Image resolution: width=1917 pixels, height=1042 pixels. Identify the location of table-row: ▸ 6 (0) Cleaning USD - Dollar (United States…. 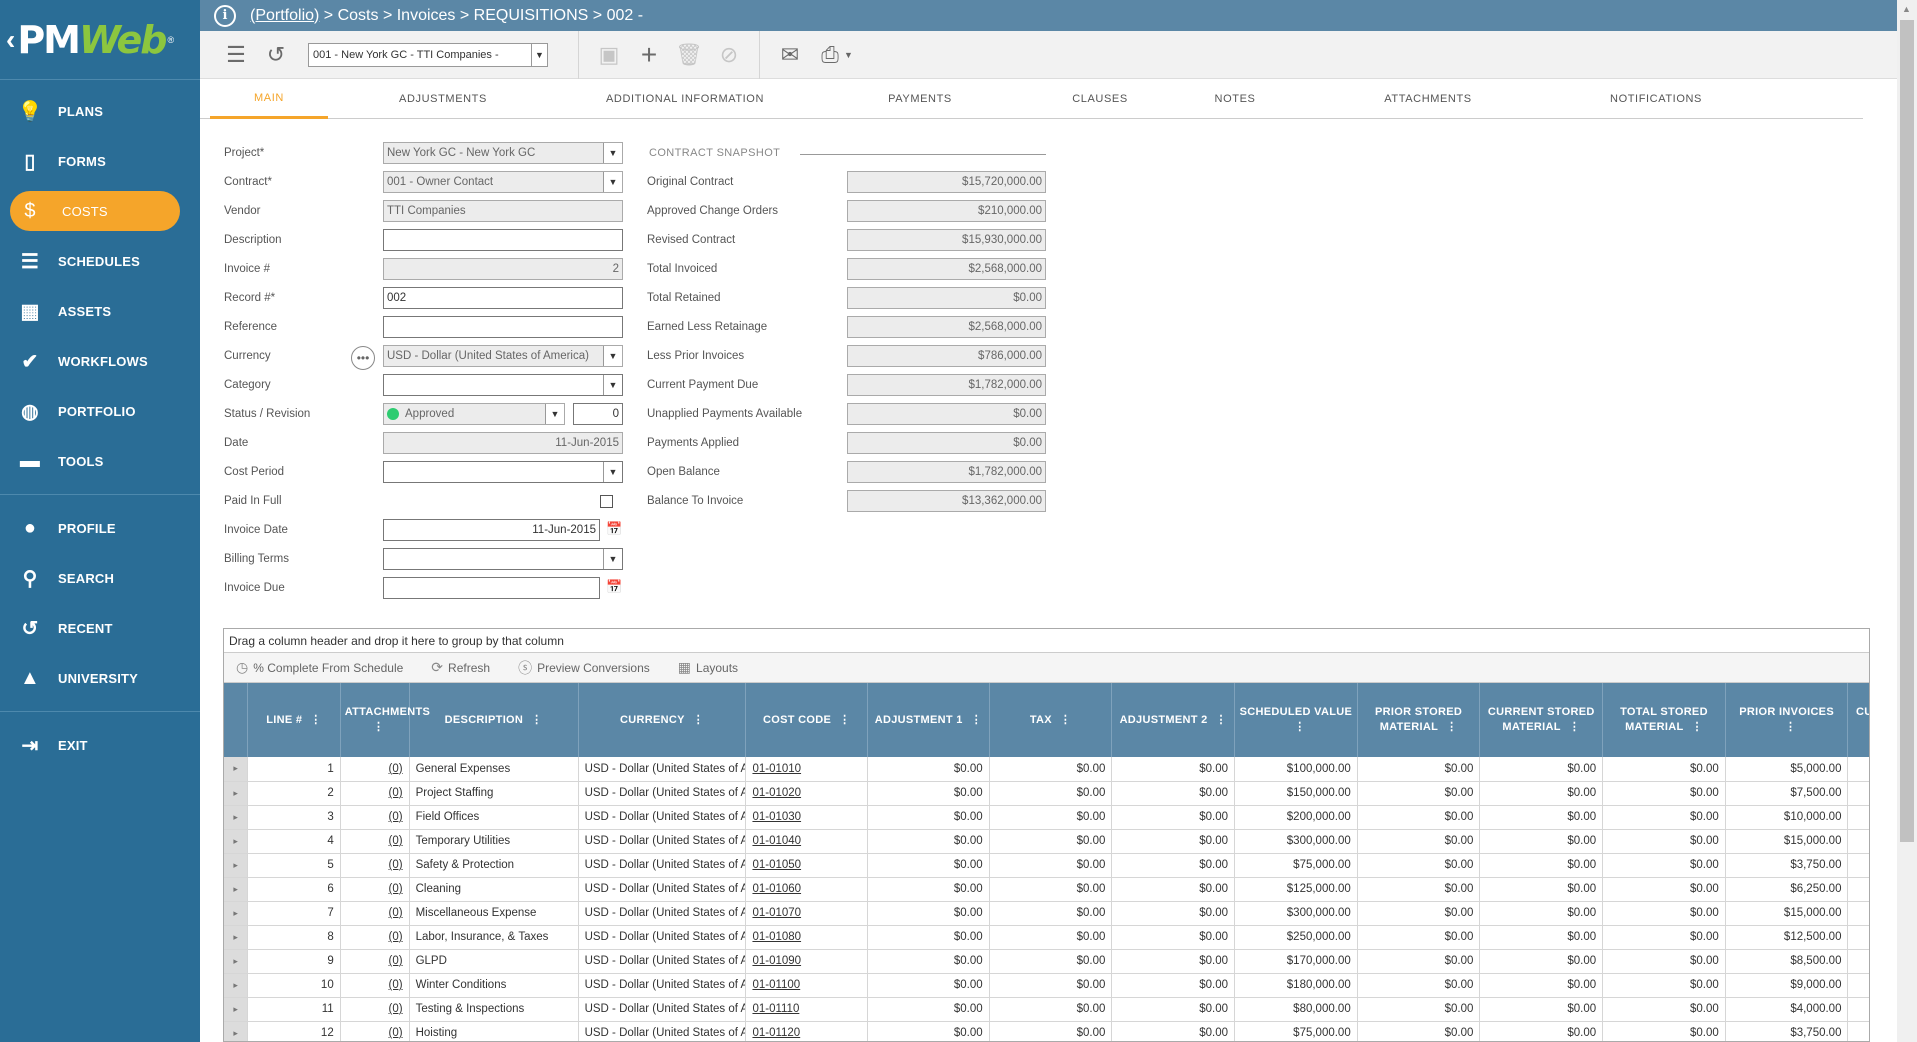
(1046, 889).